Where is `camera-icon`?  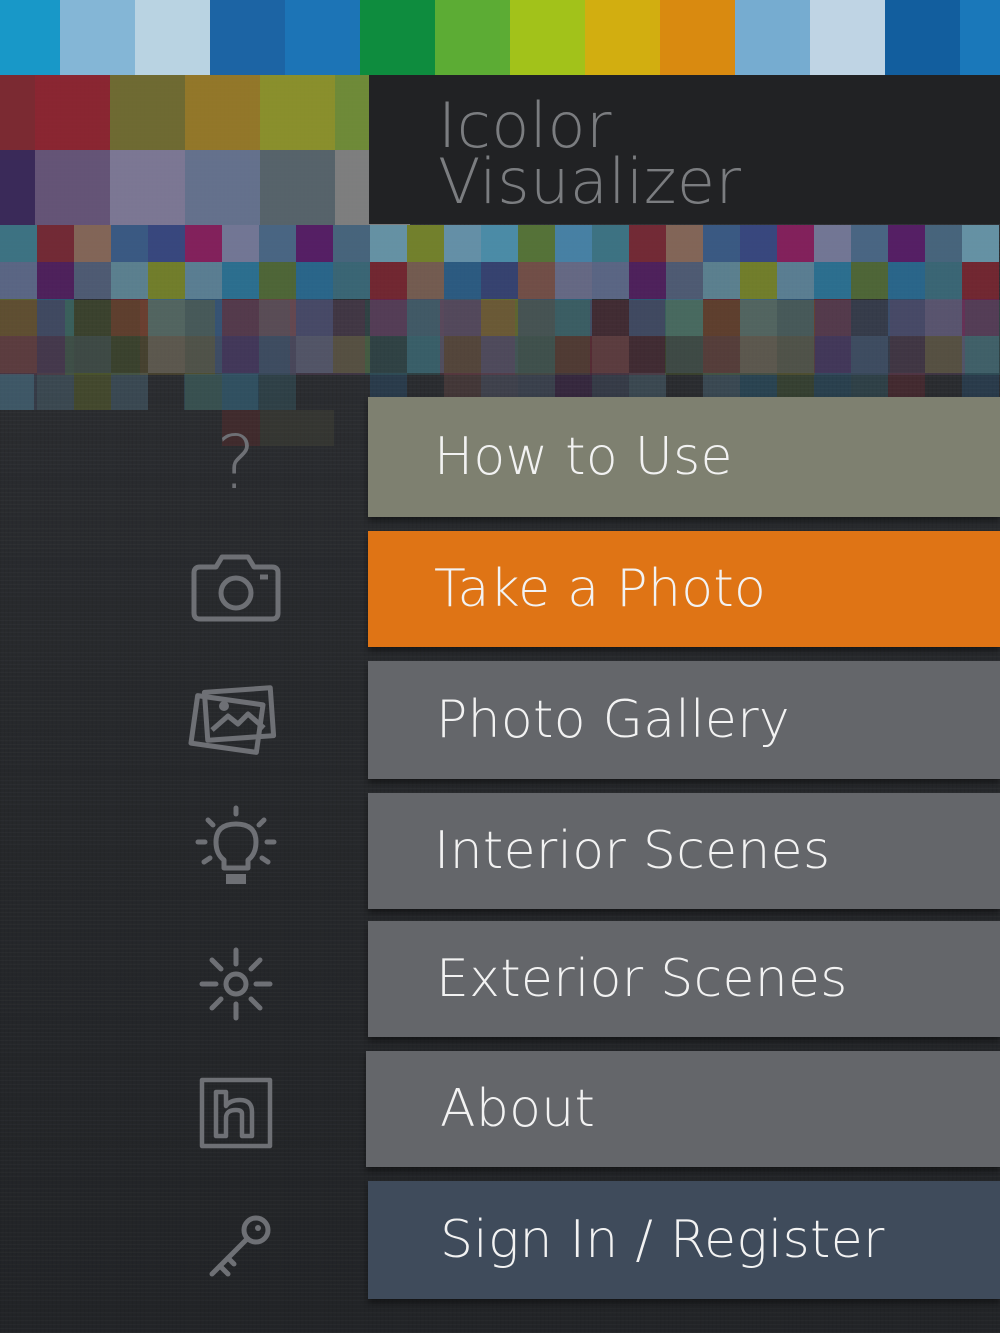 camera-icon is located at coordinates (236, 589).